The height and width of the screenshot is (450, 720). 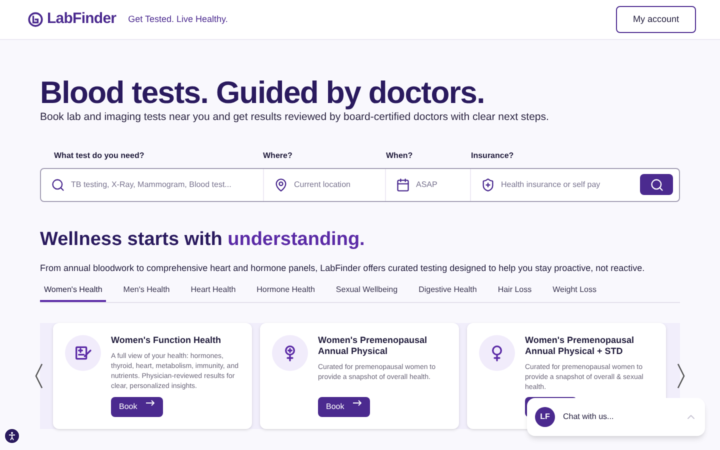 I want to click on chat-avatar: LF, so click(x=545, y=417).